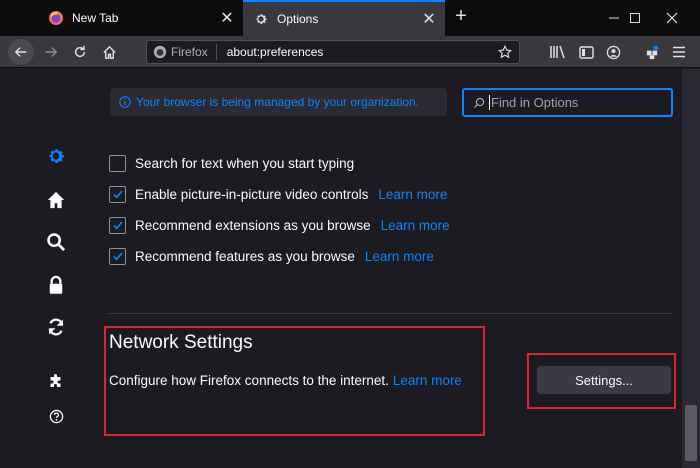 Image resolution: width=700 pixels, height=468 pixels. Describe the element at coordinates (601, 381) in the screenshot. I see `highlight-box-settings-button` at that location.